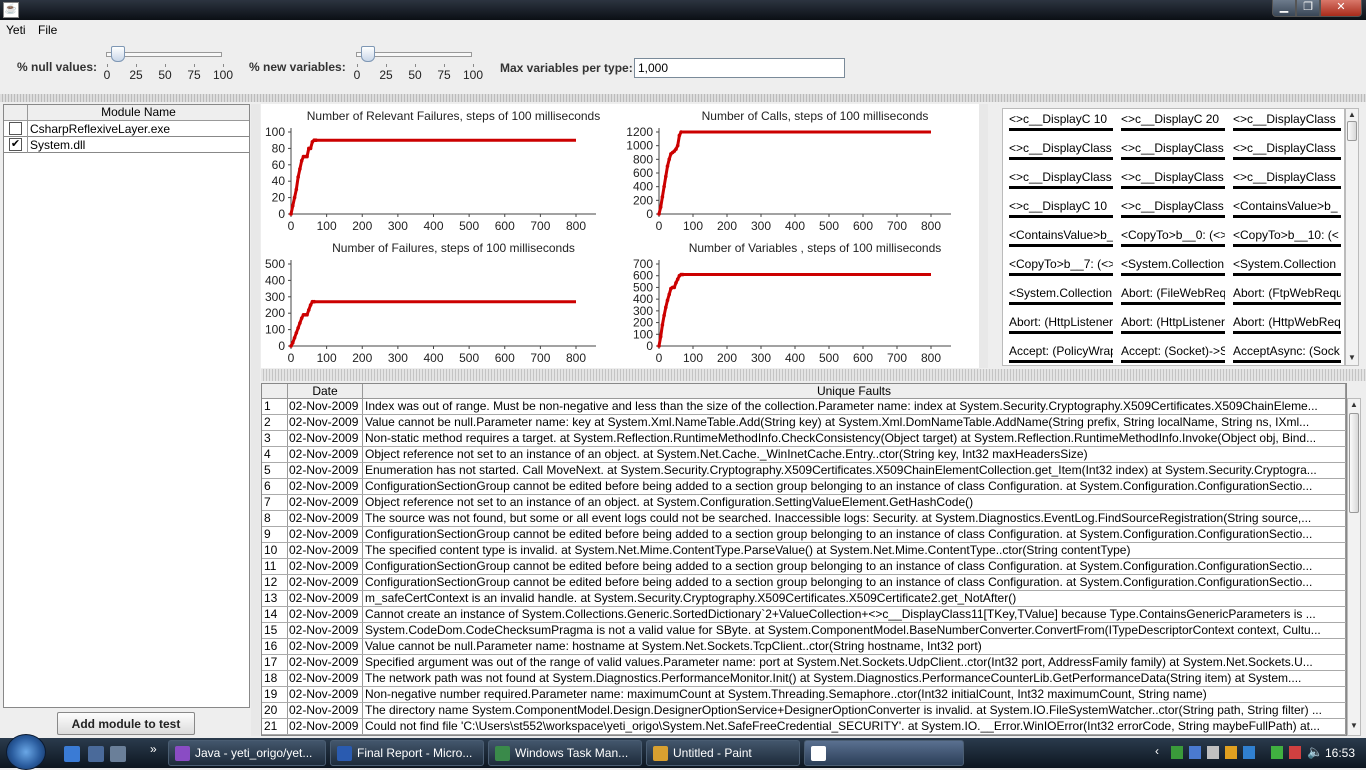 The height and width of the screenshot is (770, 1366). Describe the element at coordinates (126, 723) in the screenshot. I see `add-module-button: Add module to test` at that location.